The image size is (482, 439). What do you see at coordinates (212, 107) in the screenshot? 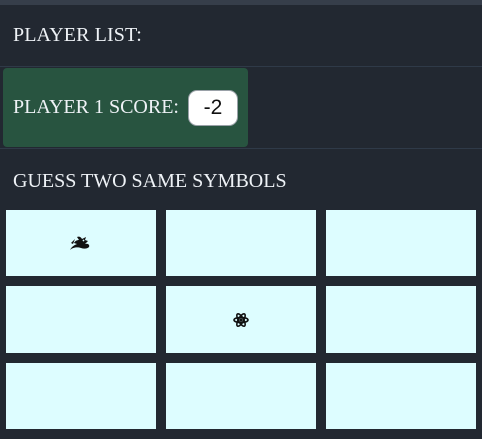
I see `player-score-value: -2` at bounding box center [212, 107].